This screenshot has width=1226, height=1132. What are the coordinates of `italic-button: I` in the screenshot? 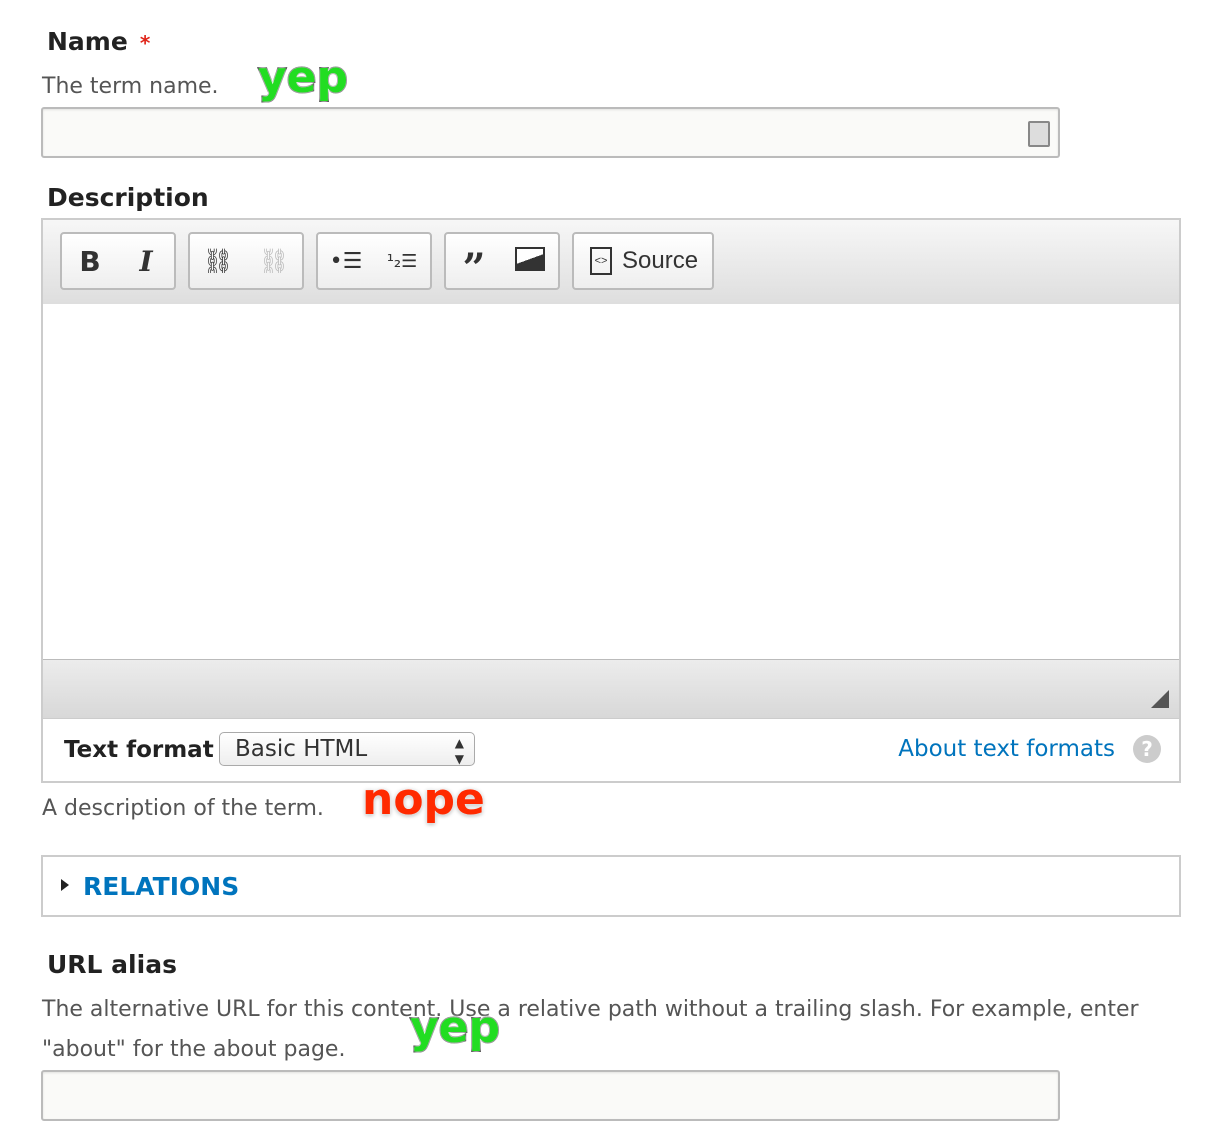 It's located at (146, 261).